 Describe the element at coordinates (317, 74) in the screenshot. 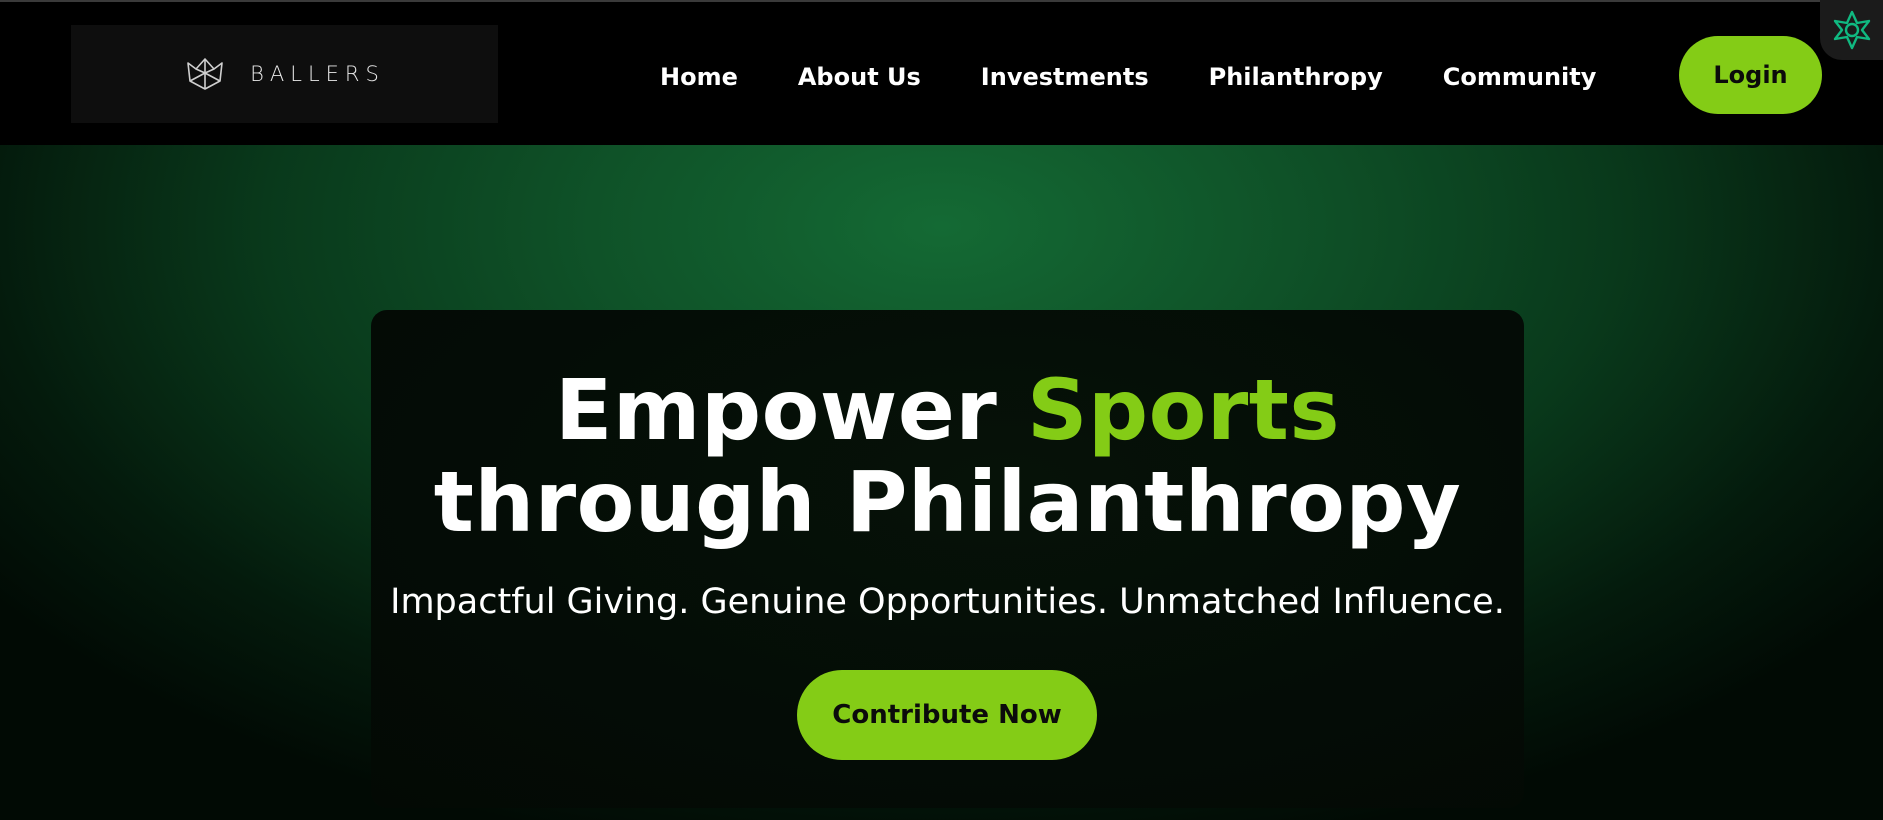

I see `brand-name: BALLERS` at that location.